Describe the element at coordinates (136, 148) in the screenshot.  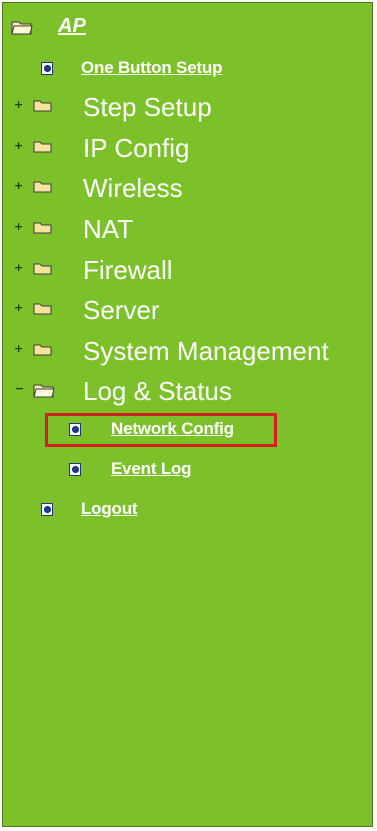
I see `ip-config-item: IP Config` at that location.